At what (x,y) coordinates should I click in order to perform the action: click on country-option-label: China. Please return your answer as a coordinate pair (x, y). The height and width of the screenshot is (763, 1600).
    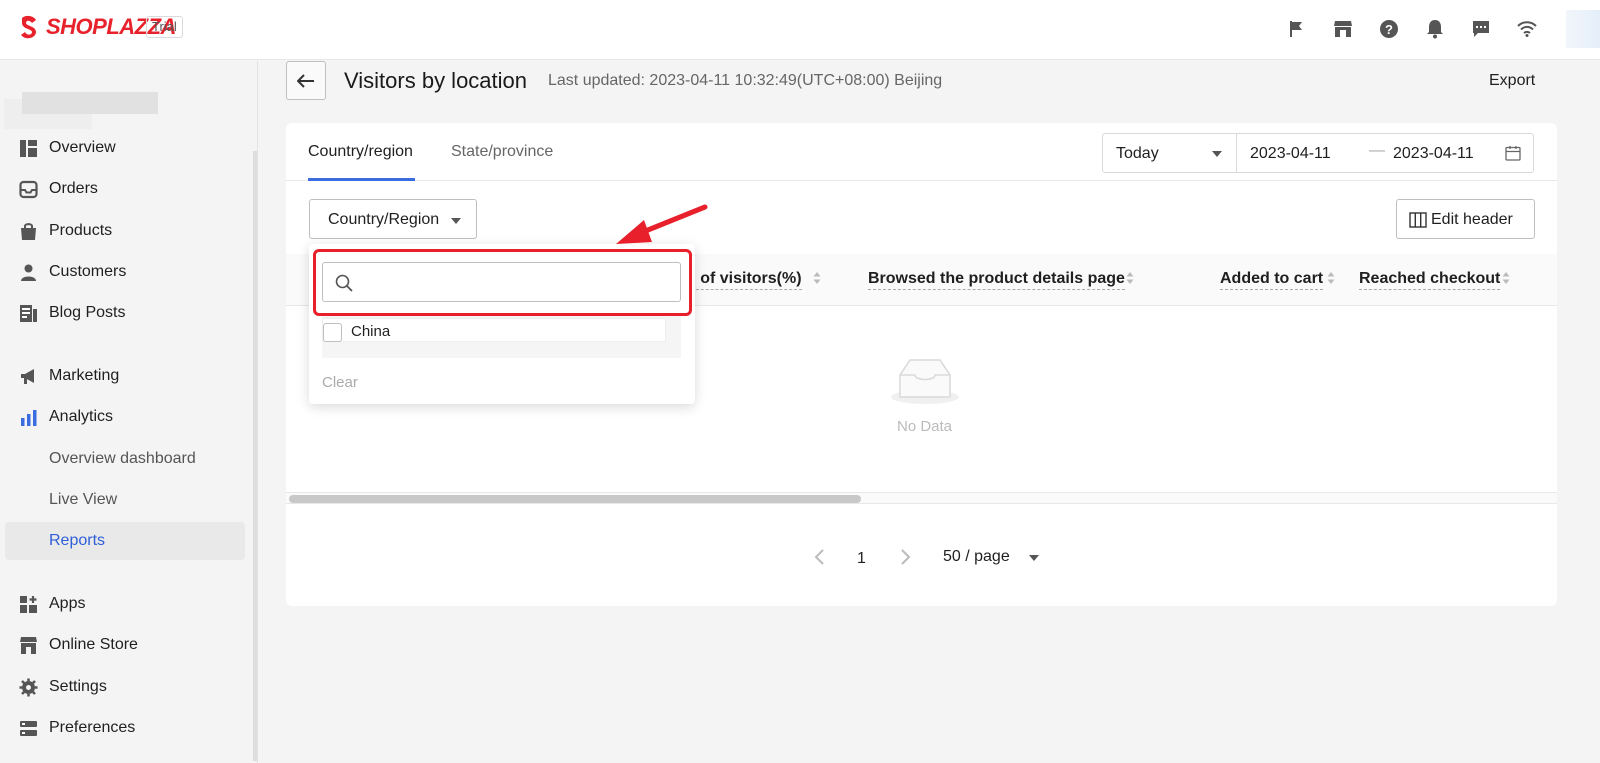
    Looking at the image, I should click on (371, 331).